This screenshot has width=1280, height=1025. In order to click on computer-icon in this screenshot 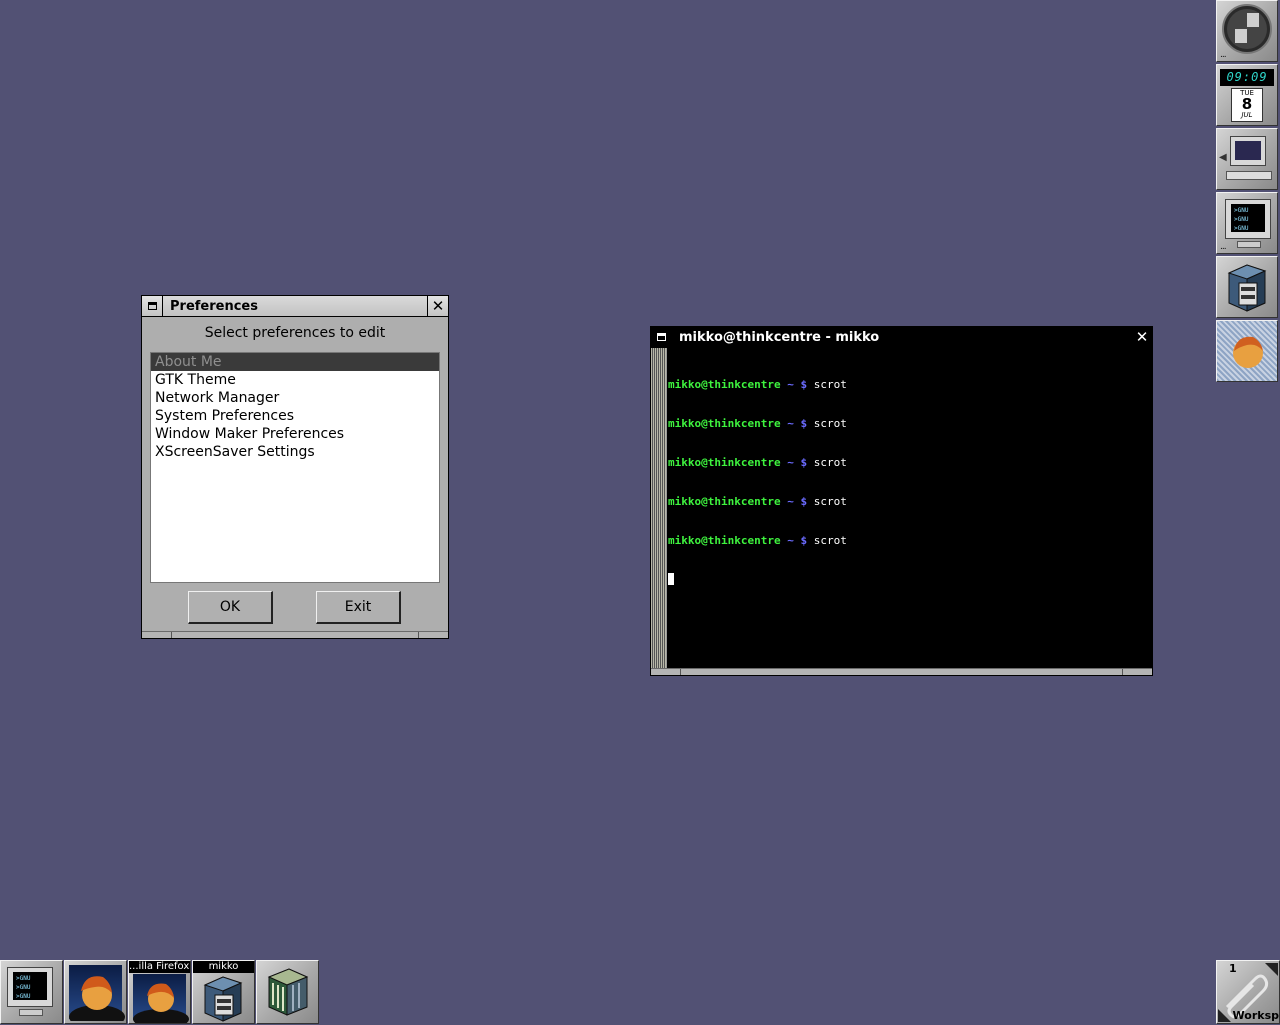, I will do `click(1248, 151)`.